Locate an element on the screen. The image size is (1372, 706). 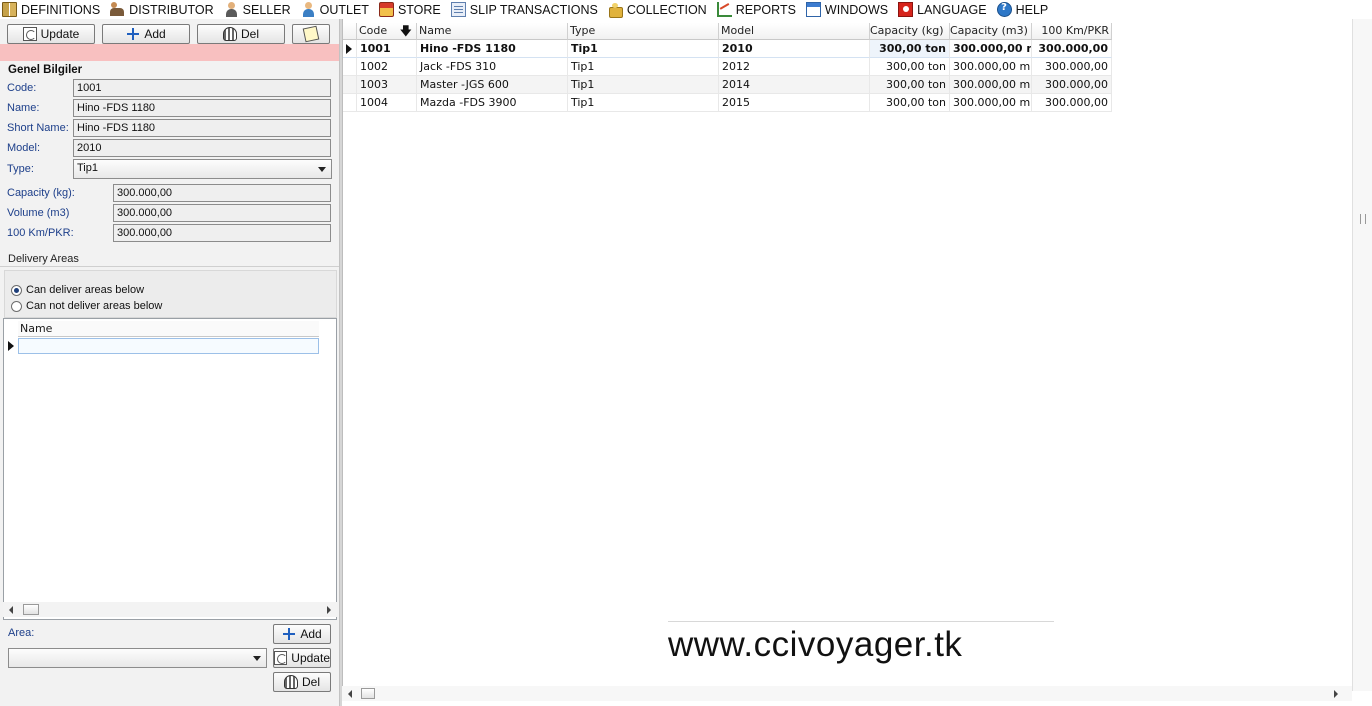
area-delete-button: Del is located at coordinates (302, 682).